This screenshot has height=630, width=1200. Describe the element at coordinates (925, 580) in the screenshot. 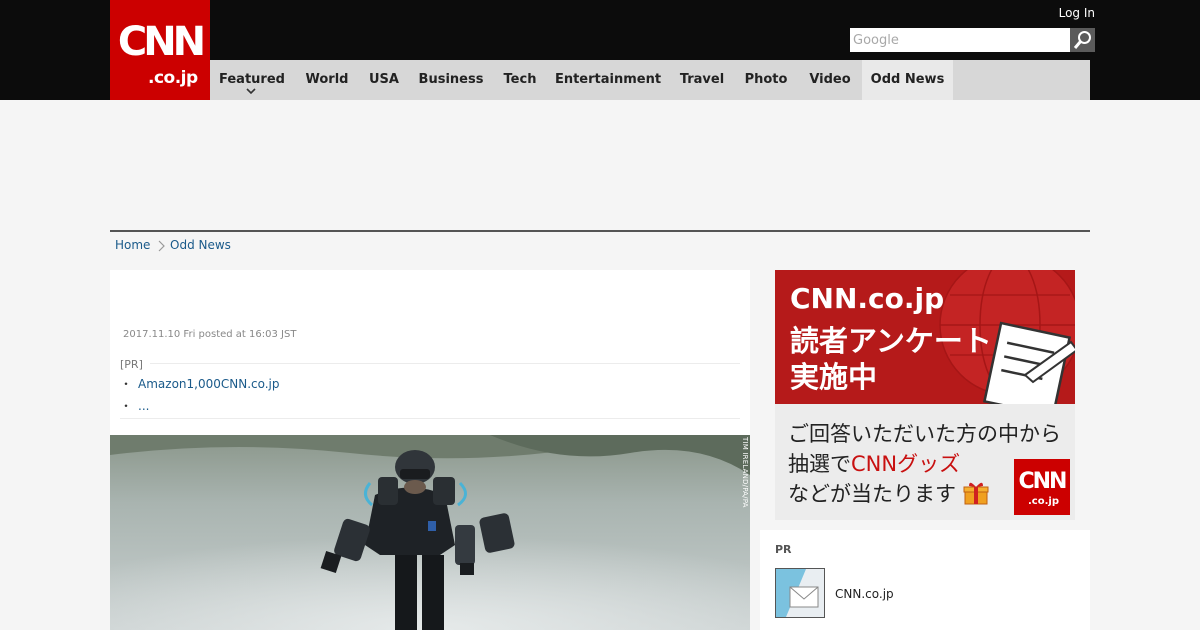

I see `sidebar-pr-box: PR CNN.co.jp` at that location.